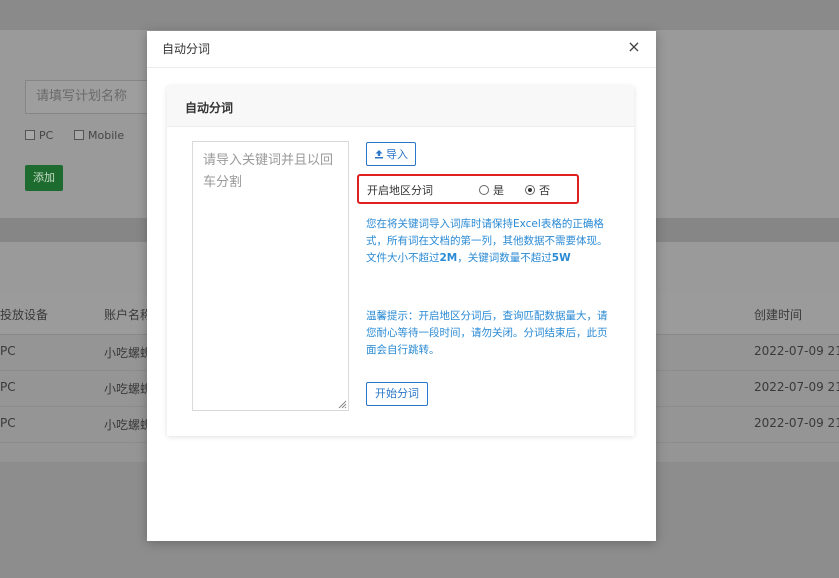 The height and width of the screenshot is (578, 839). Describe the element at coordinates (209, 108) in the screenshot. I see `card-title: 自动分词` at that location.